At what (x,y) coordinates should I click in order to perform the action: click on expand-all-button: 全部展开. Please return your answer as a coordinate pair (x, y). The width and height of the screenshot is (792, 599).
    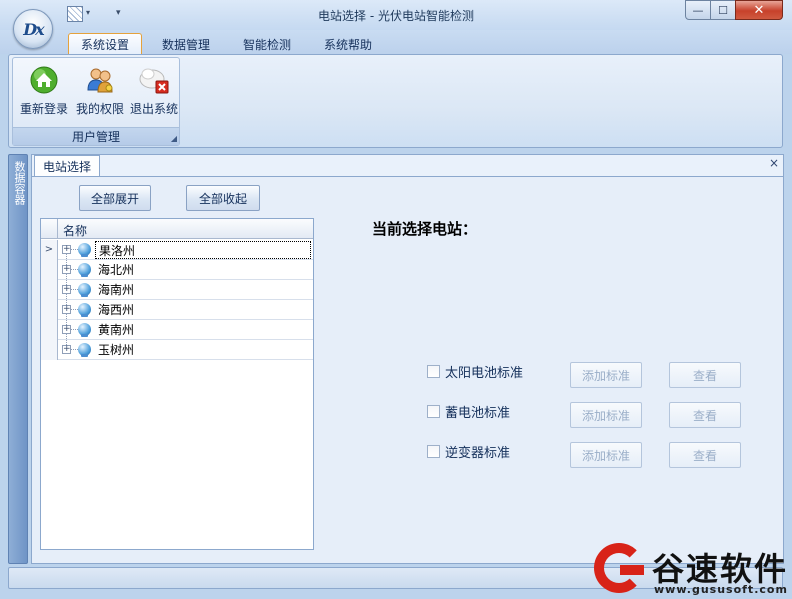
    Looking at the image, I should click on (115, 198).